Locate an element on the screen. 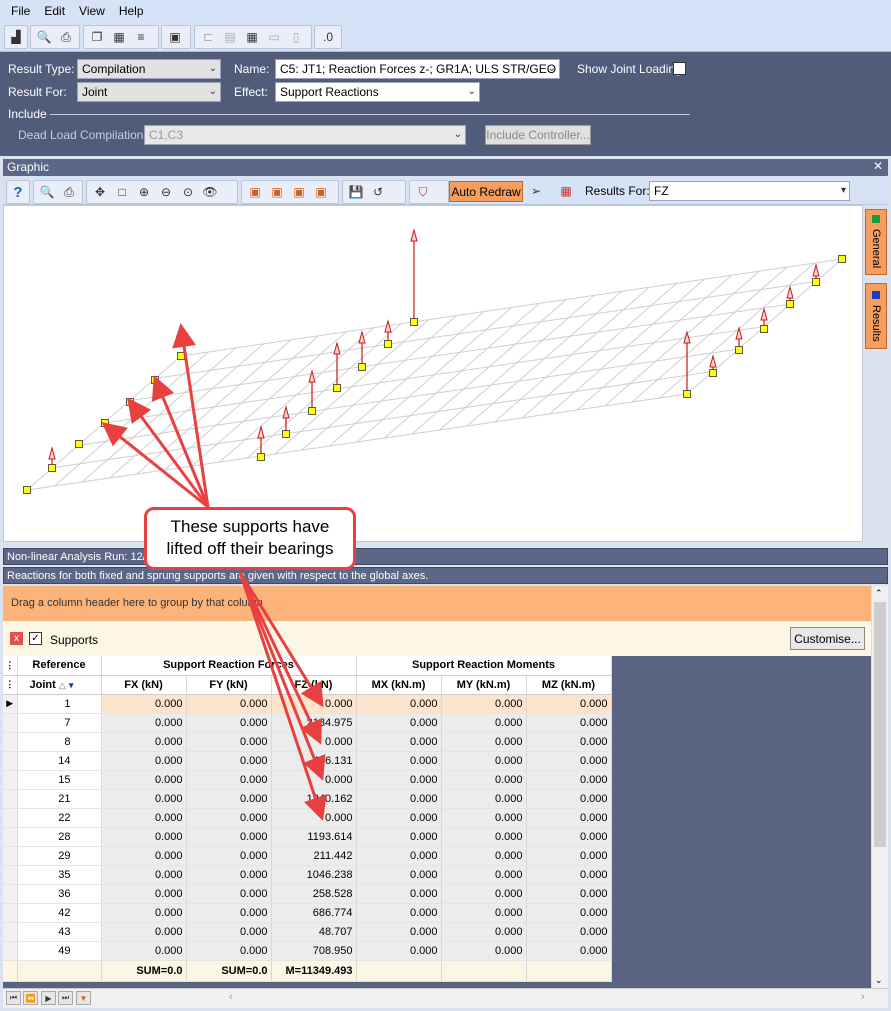 This screenshot has width=891, height=1011. row-indicator: ▶ is located at coordinates (10, 704).